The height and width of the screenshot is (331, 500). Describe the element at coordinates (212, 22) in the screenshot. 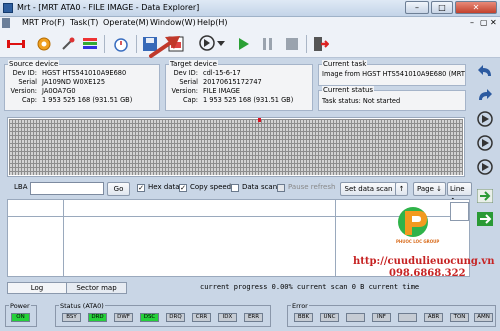

I see `menu-help: Help(H)` at that location.